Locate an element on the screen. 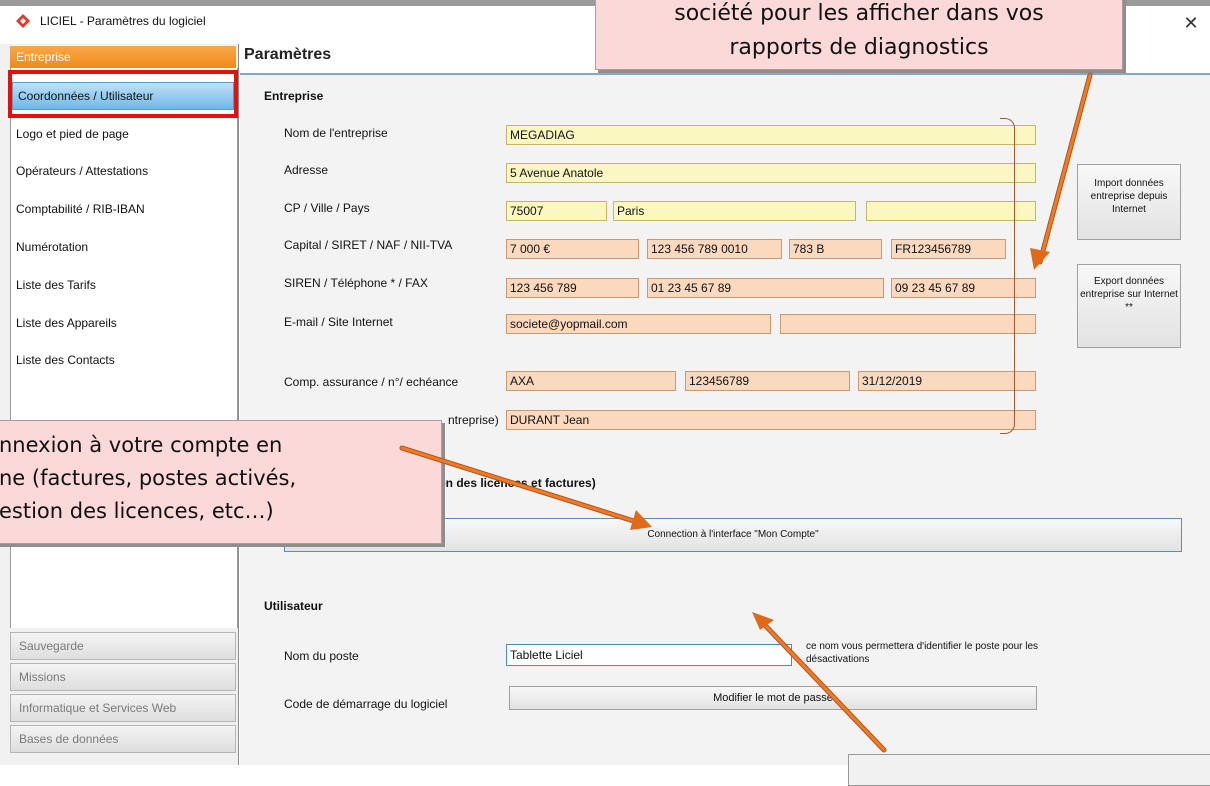 The width and height of the screenshot is (1210, 786). arrow-left-head is located at coordinates (641, 520).